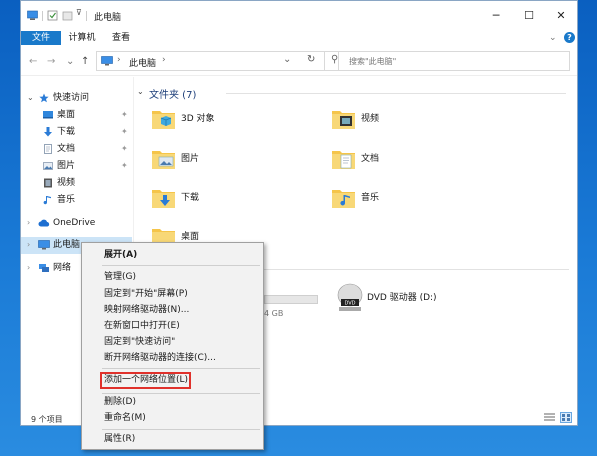 This screenshot has width=597, height=456. What do you see at coordinates (496, 16) in the screenshot?
I see `minimize-button: ─` at bounding box center [496, 16].